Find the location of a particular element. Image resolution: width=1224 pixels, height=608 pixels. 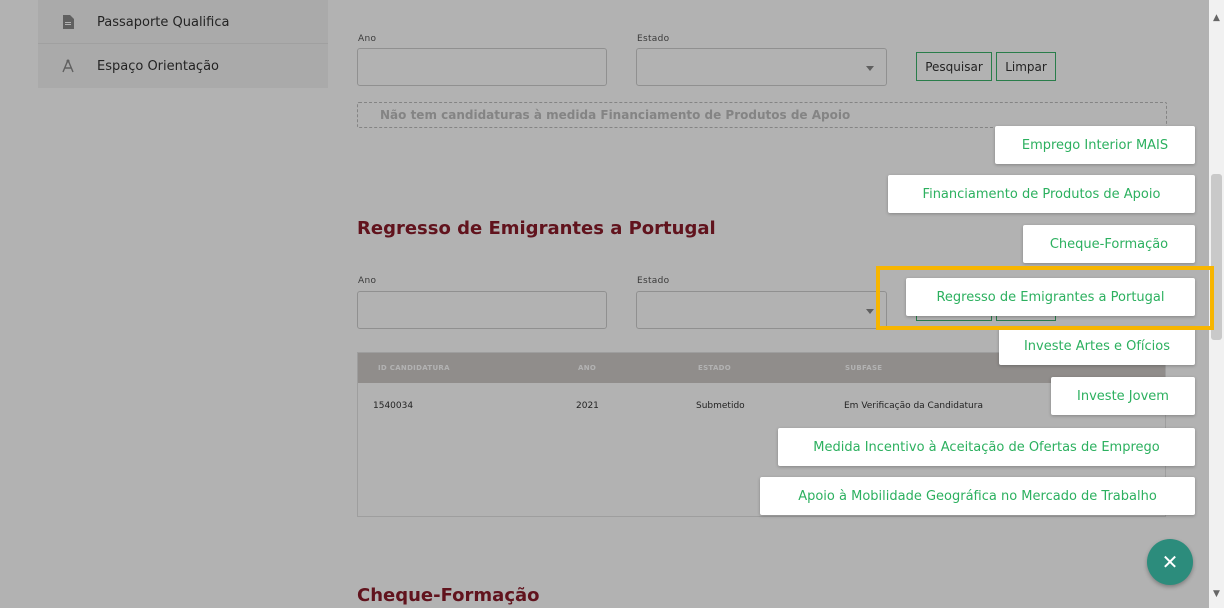

fab-item-investe-jovem: Investe Jovem is located at coordinates (1123, 396).